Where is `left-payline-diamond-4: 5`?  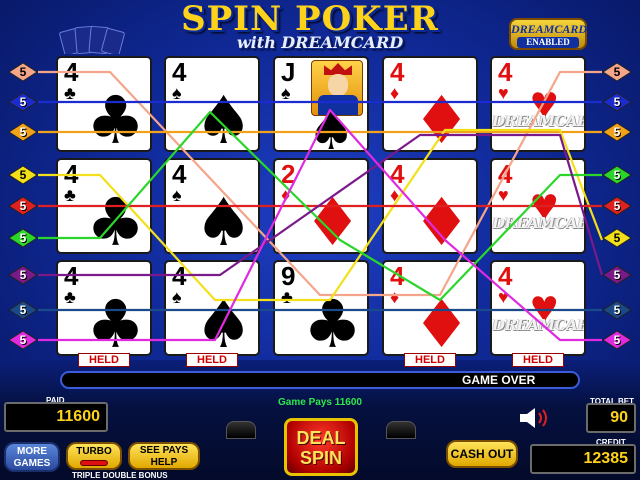
left-payline-diamond-4: 5 is located at coordinates (23, 175).